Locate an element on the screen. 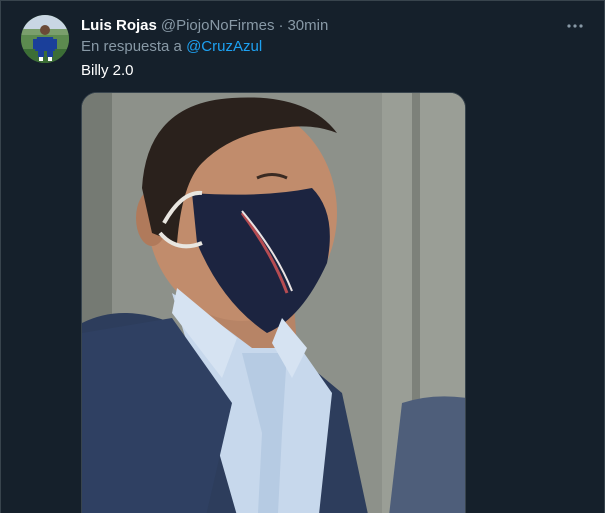 The width and height of the screenshot is (605, 513). author-handle: @PiojoNoFirmes is located at coordinates (218, 25).